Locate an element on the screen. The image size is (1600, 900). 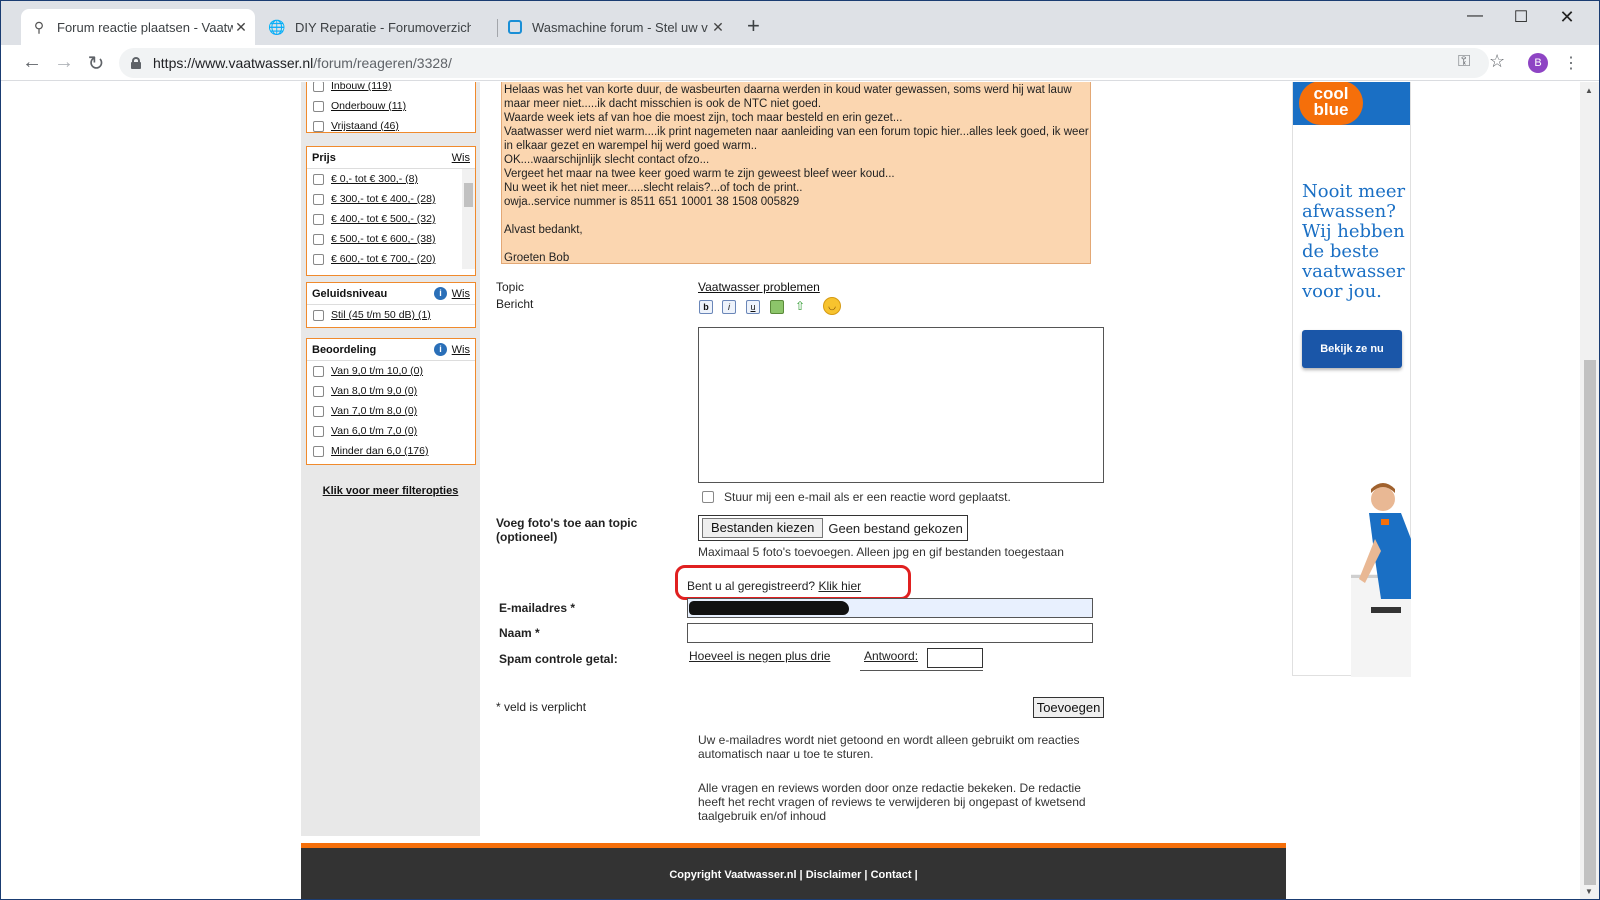
wasmachine-favicon-icon is located at coordinates (515, 27).